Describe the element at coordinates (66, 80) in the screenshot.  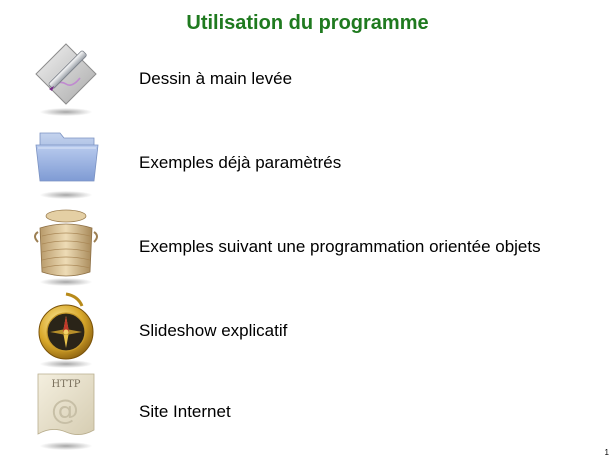
I see `drawing-pen-icon` at that location.